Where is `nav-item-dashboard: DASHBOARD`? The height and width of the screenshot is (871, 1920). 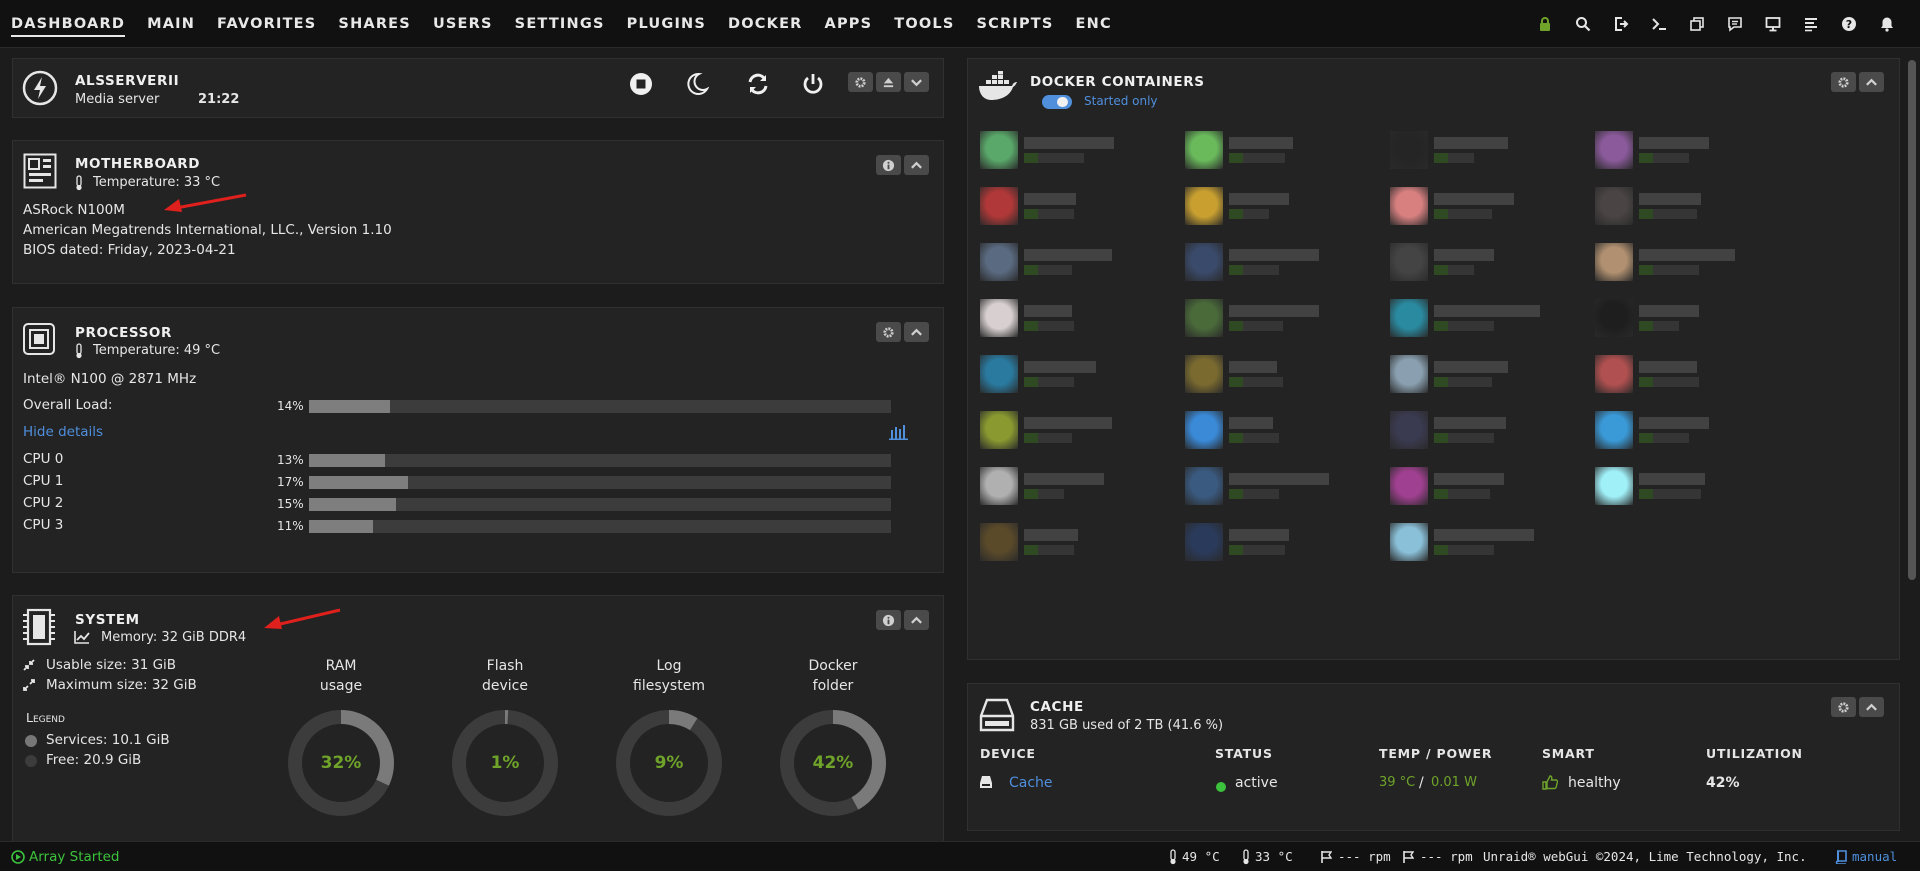
nav-item-dashboard: DASHBOARD is located at coordinates (68, 23).